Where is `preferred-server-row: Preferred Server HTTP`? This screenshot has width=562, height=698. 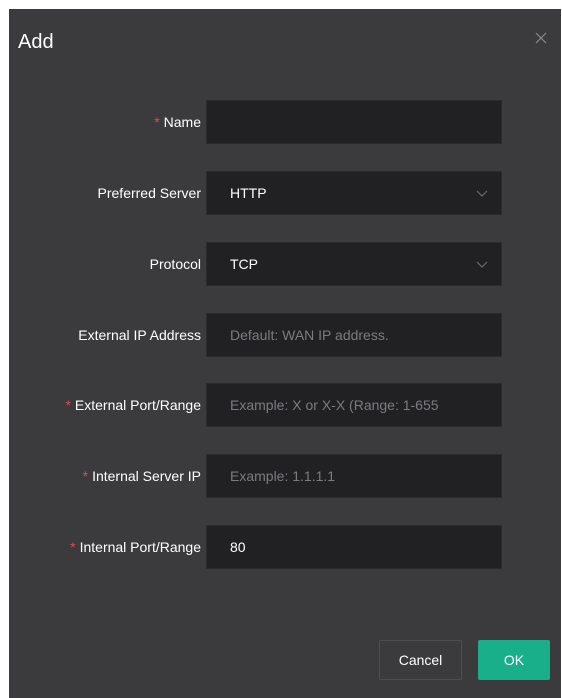 preferred-server-row: Preferred Server HTTP is located at coordinates (285, 193).